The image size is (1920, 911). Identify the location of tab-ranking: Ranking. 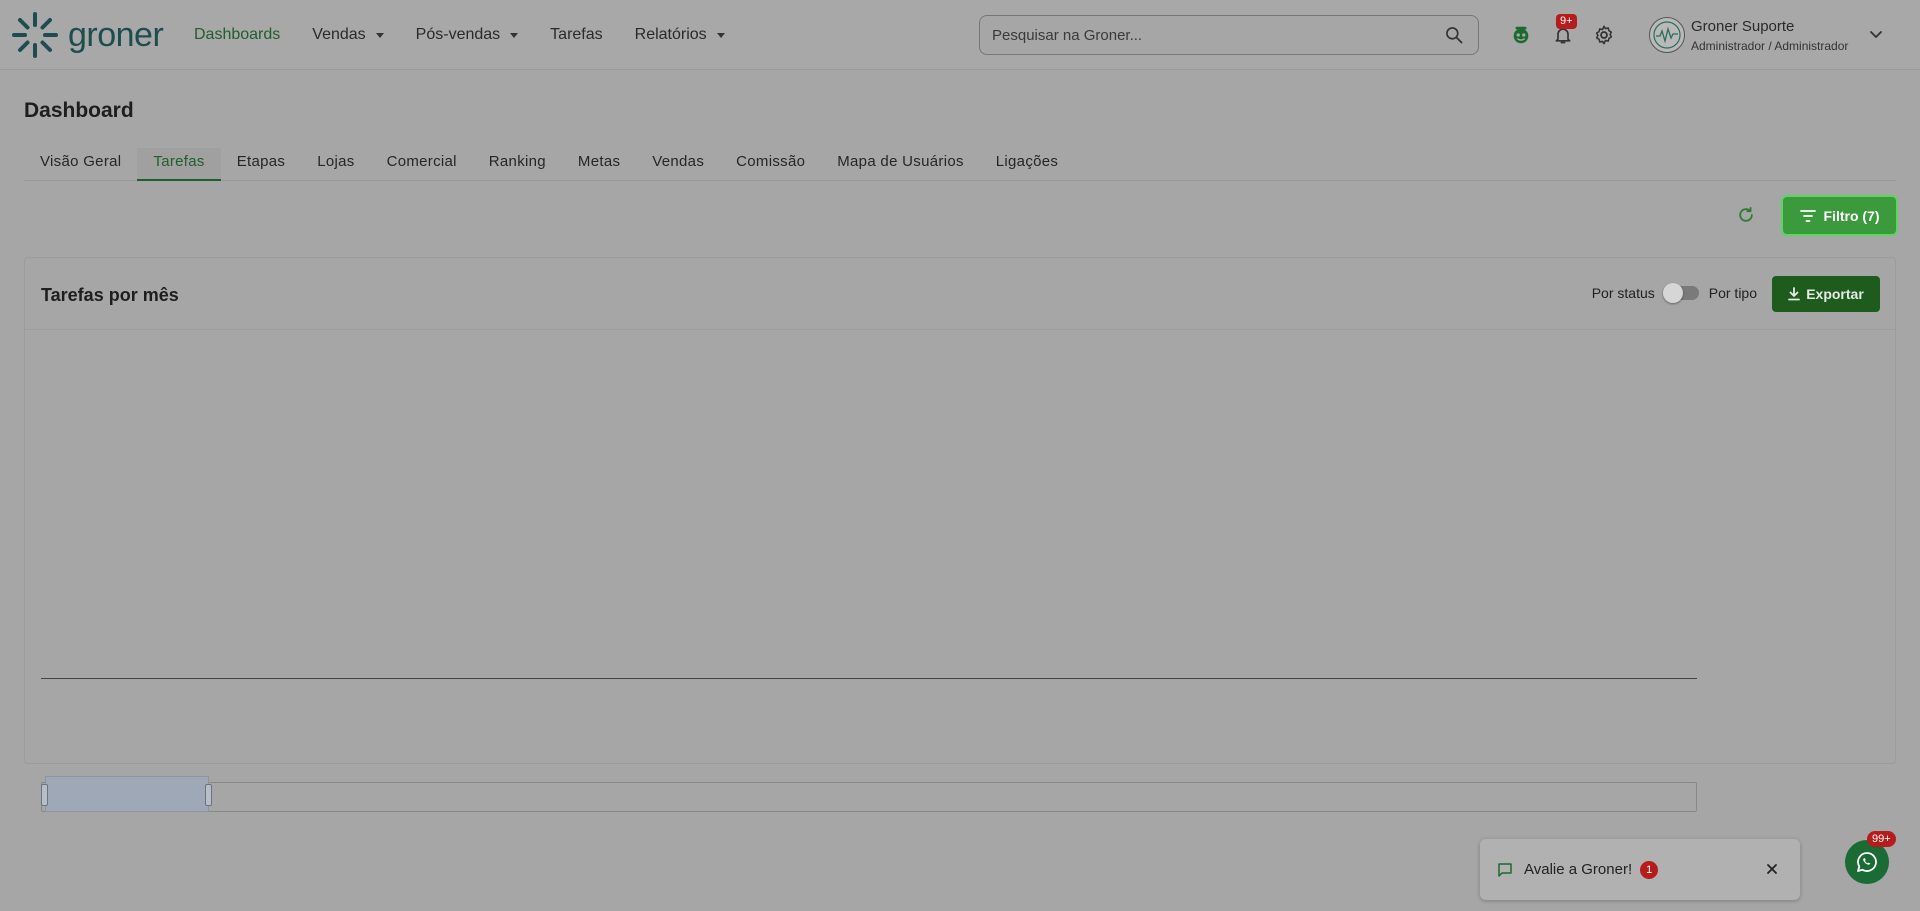
(517, 164).